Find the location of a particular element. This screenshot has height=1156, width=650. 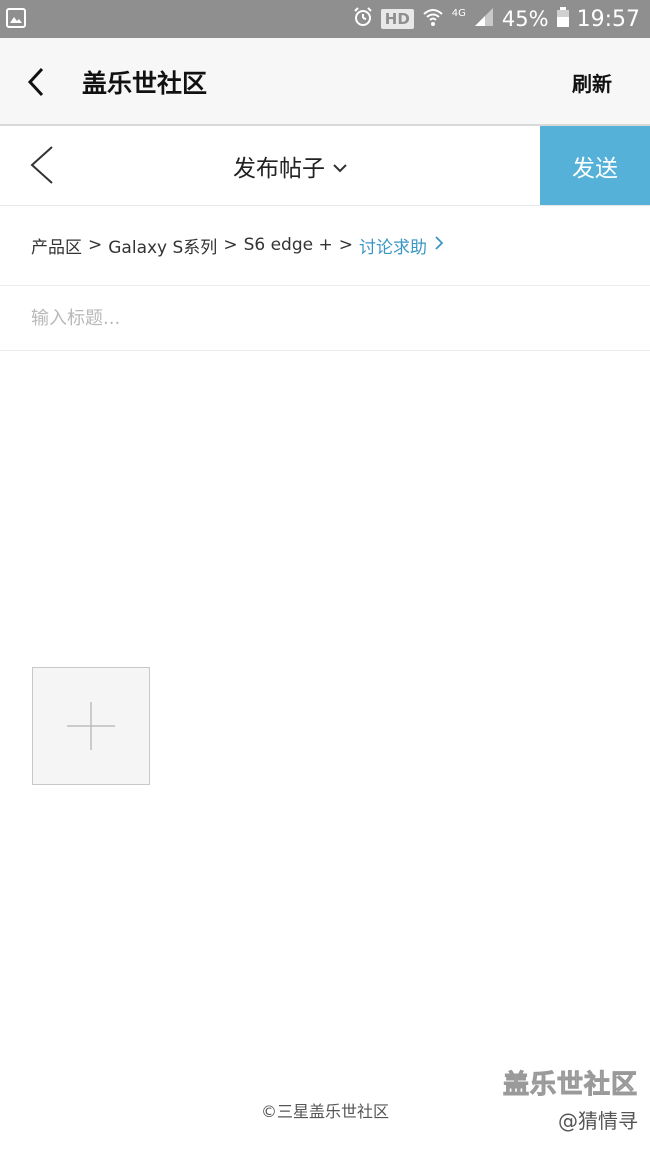

network-type: 4G is located at coordinates (458, 13).